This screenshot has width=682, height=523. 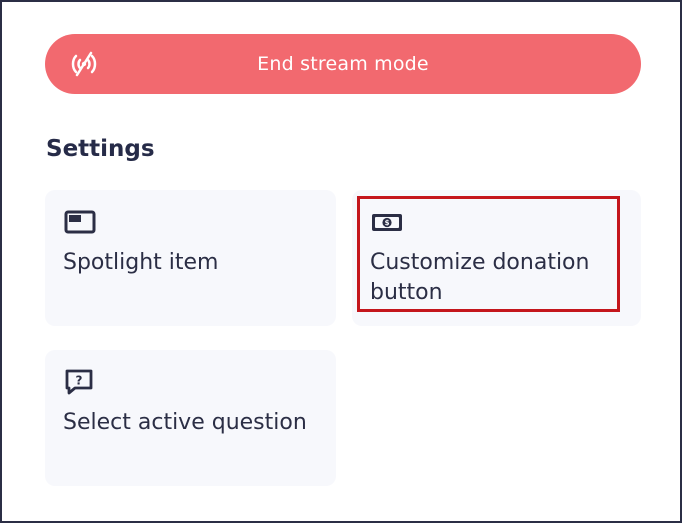 I want to click on spotlight-item-label: Spotlight item, so click(x=141, y=262).